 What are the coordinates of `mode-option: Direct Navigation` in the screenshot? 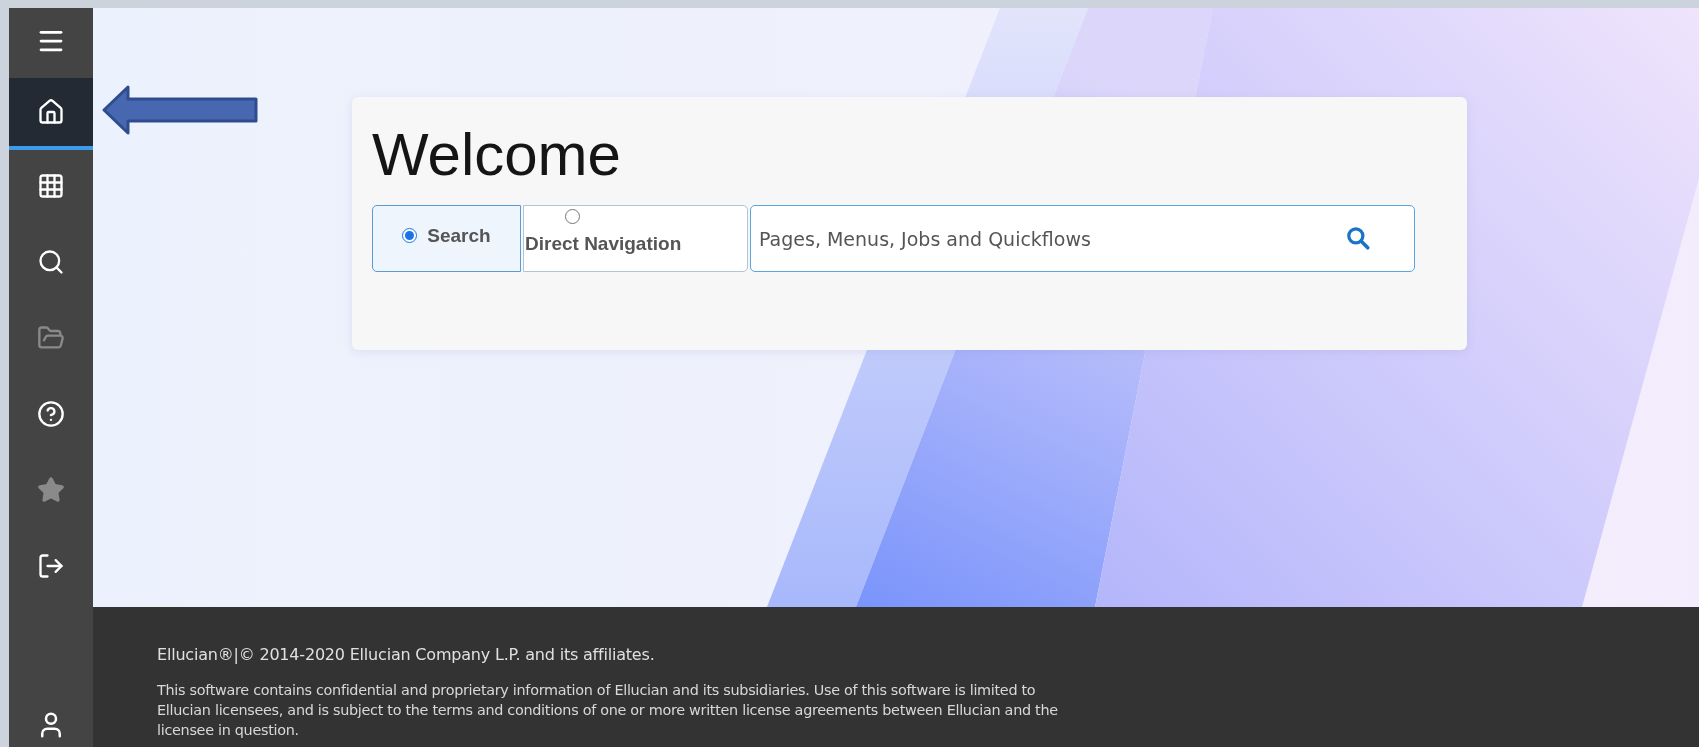 It's located at (635, 238).